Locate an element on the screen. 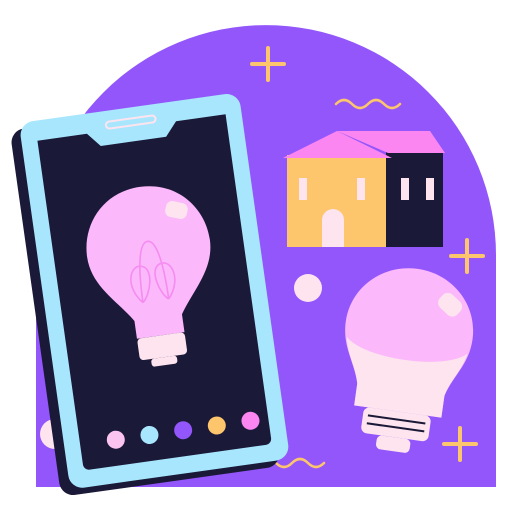 This screenshot has height=512, width=512. decorative-dot is located at coordinates (308, 288).